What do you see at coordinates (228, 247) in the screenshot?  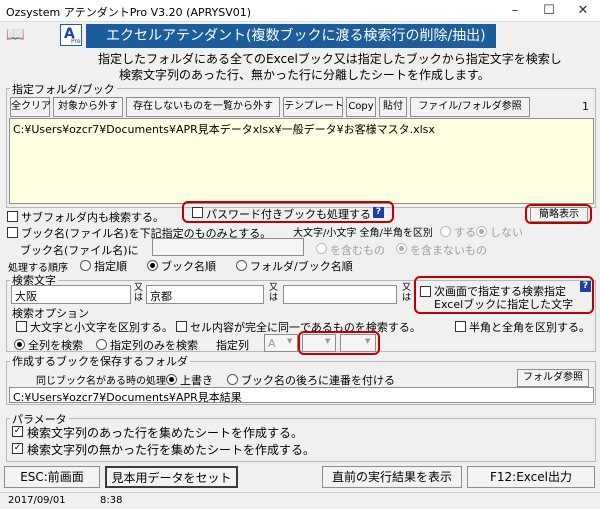 I see `bookname-input` at bounding box center [228, 247].